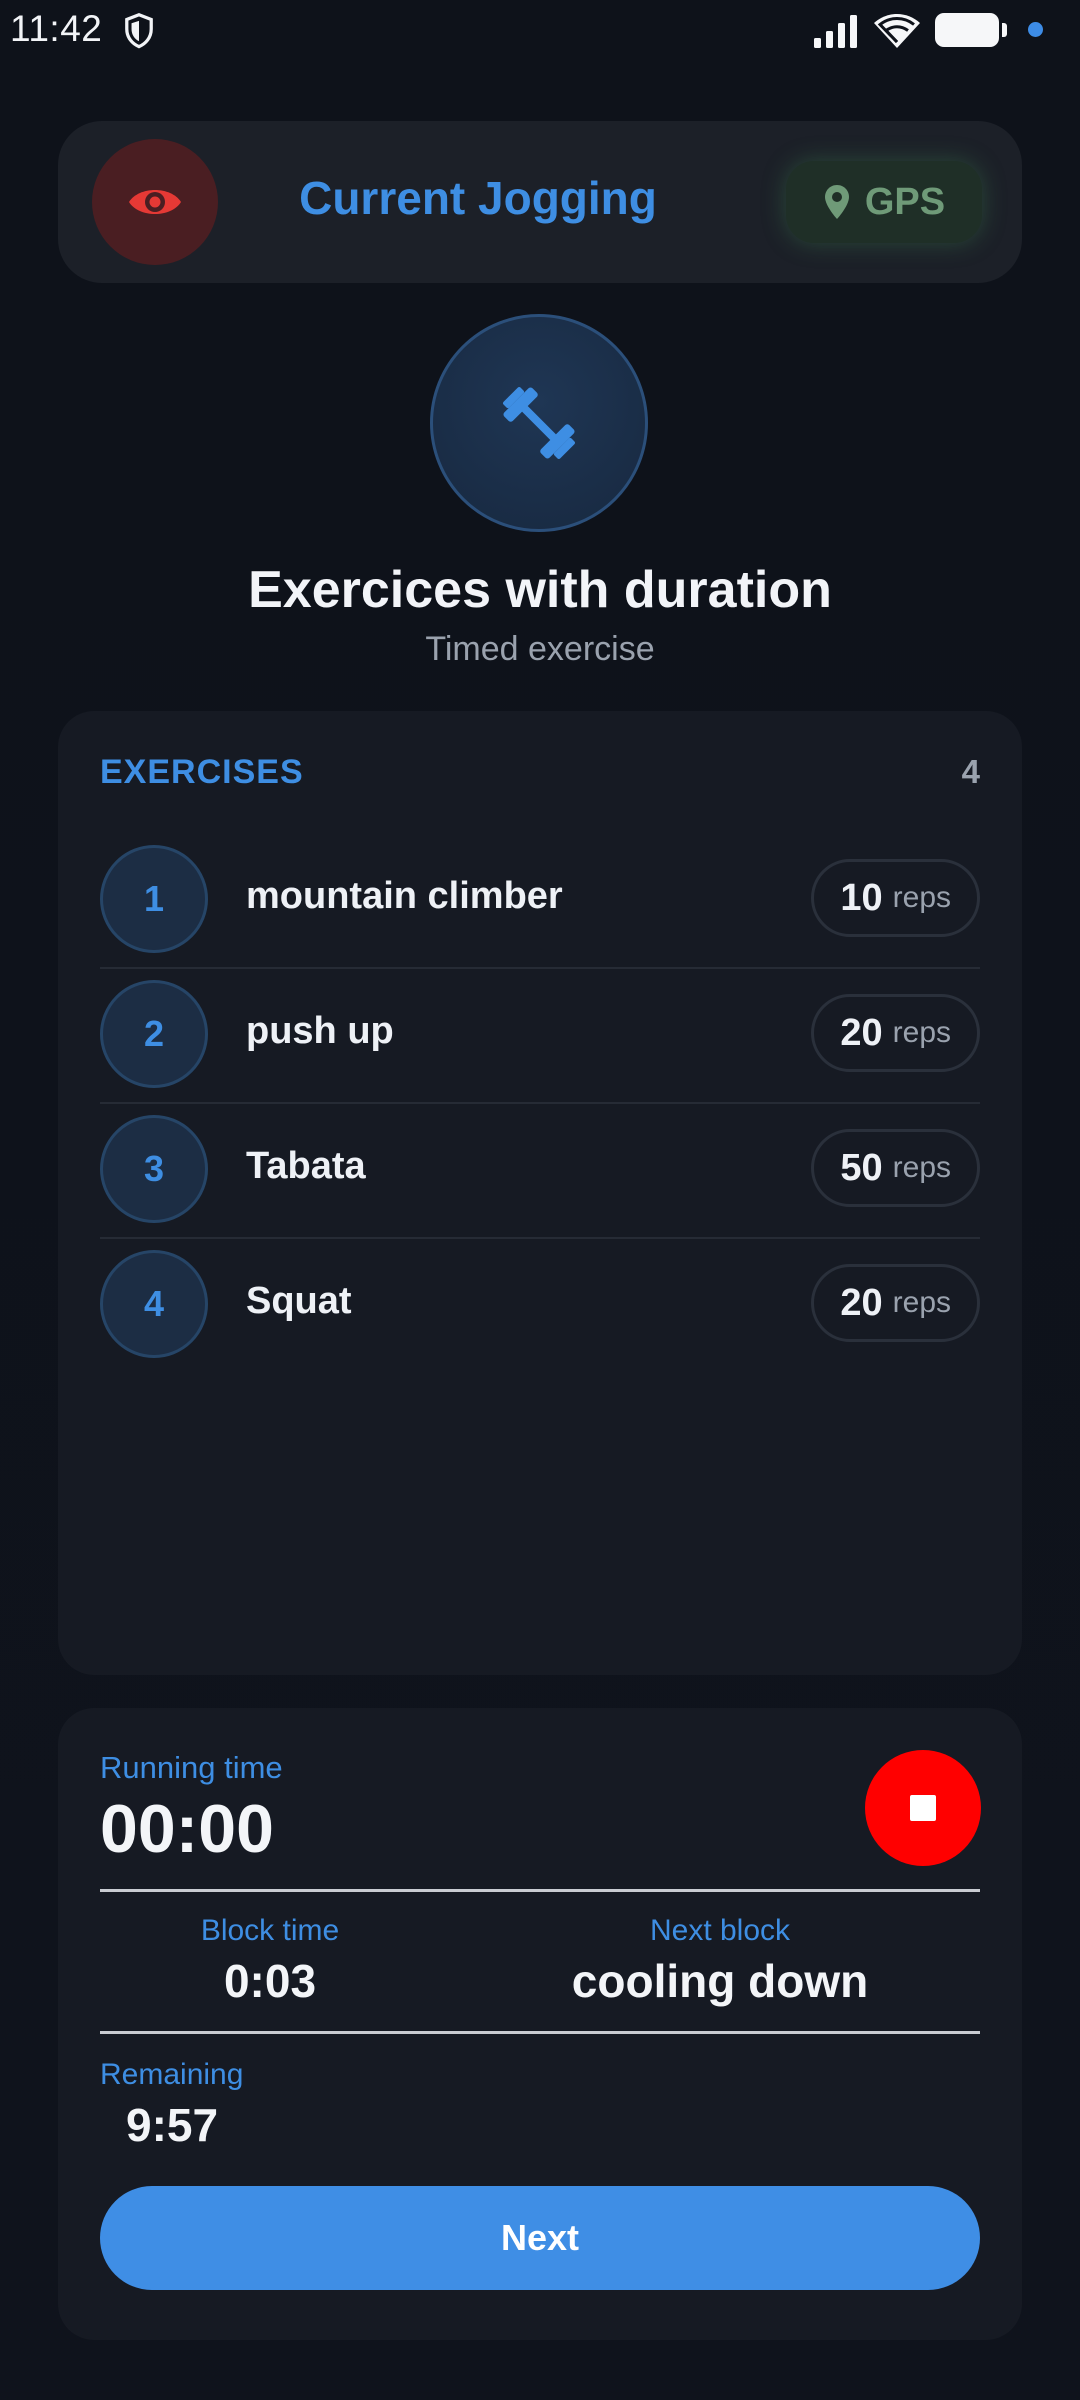 The width and height of the screenshot is (1080, 2400). I want to click on next-block-label: Next block, so click(720, 1930).